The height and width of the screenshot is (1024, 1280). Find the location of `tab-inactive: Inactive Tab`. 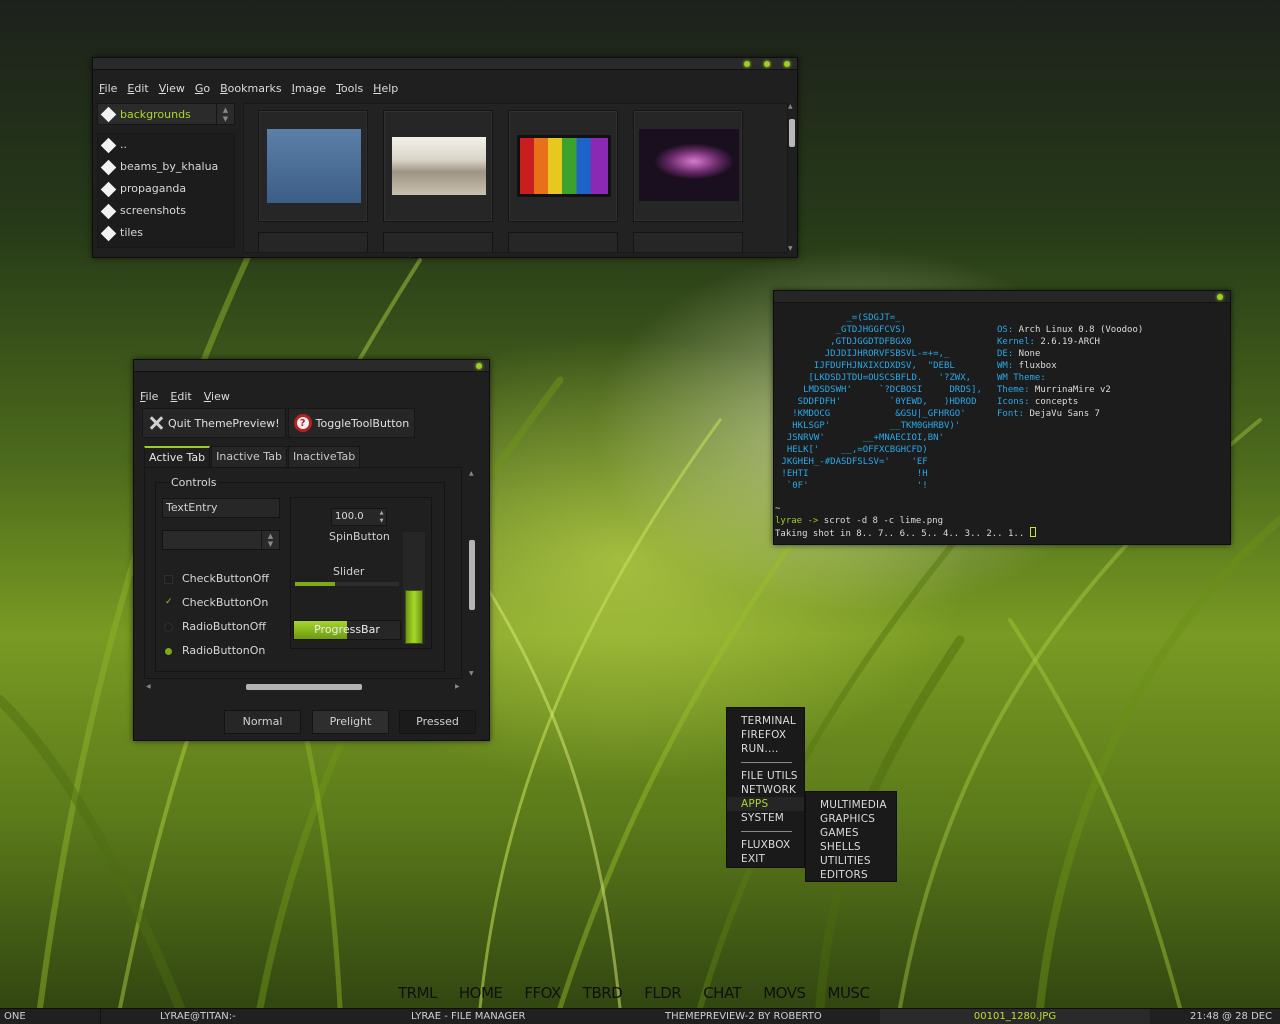

tab-inactive: Inactive Tab is located at coordinates (249, 457).